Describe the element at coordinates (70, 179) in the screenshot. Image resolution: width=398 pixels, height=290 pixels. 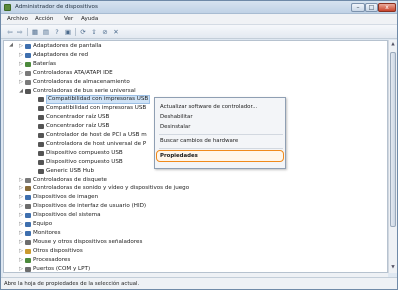
I see `tree-row-label: Controladoras de disquete` at that location.